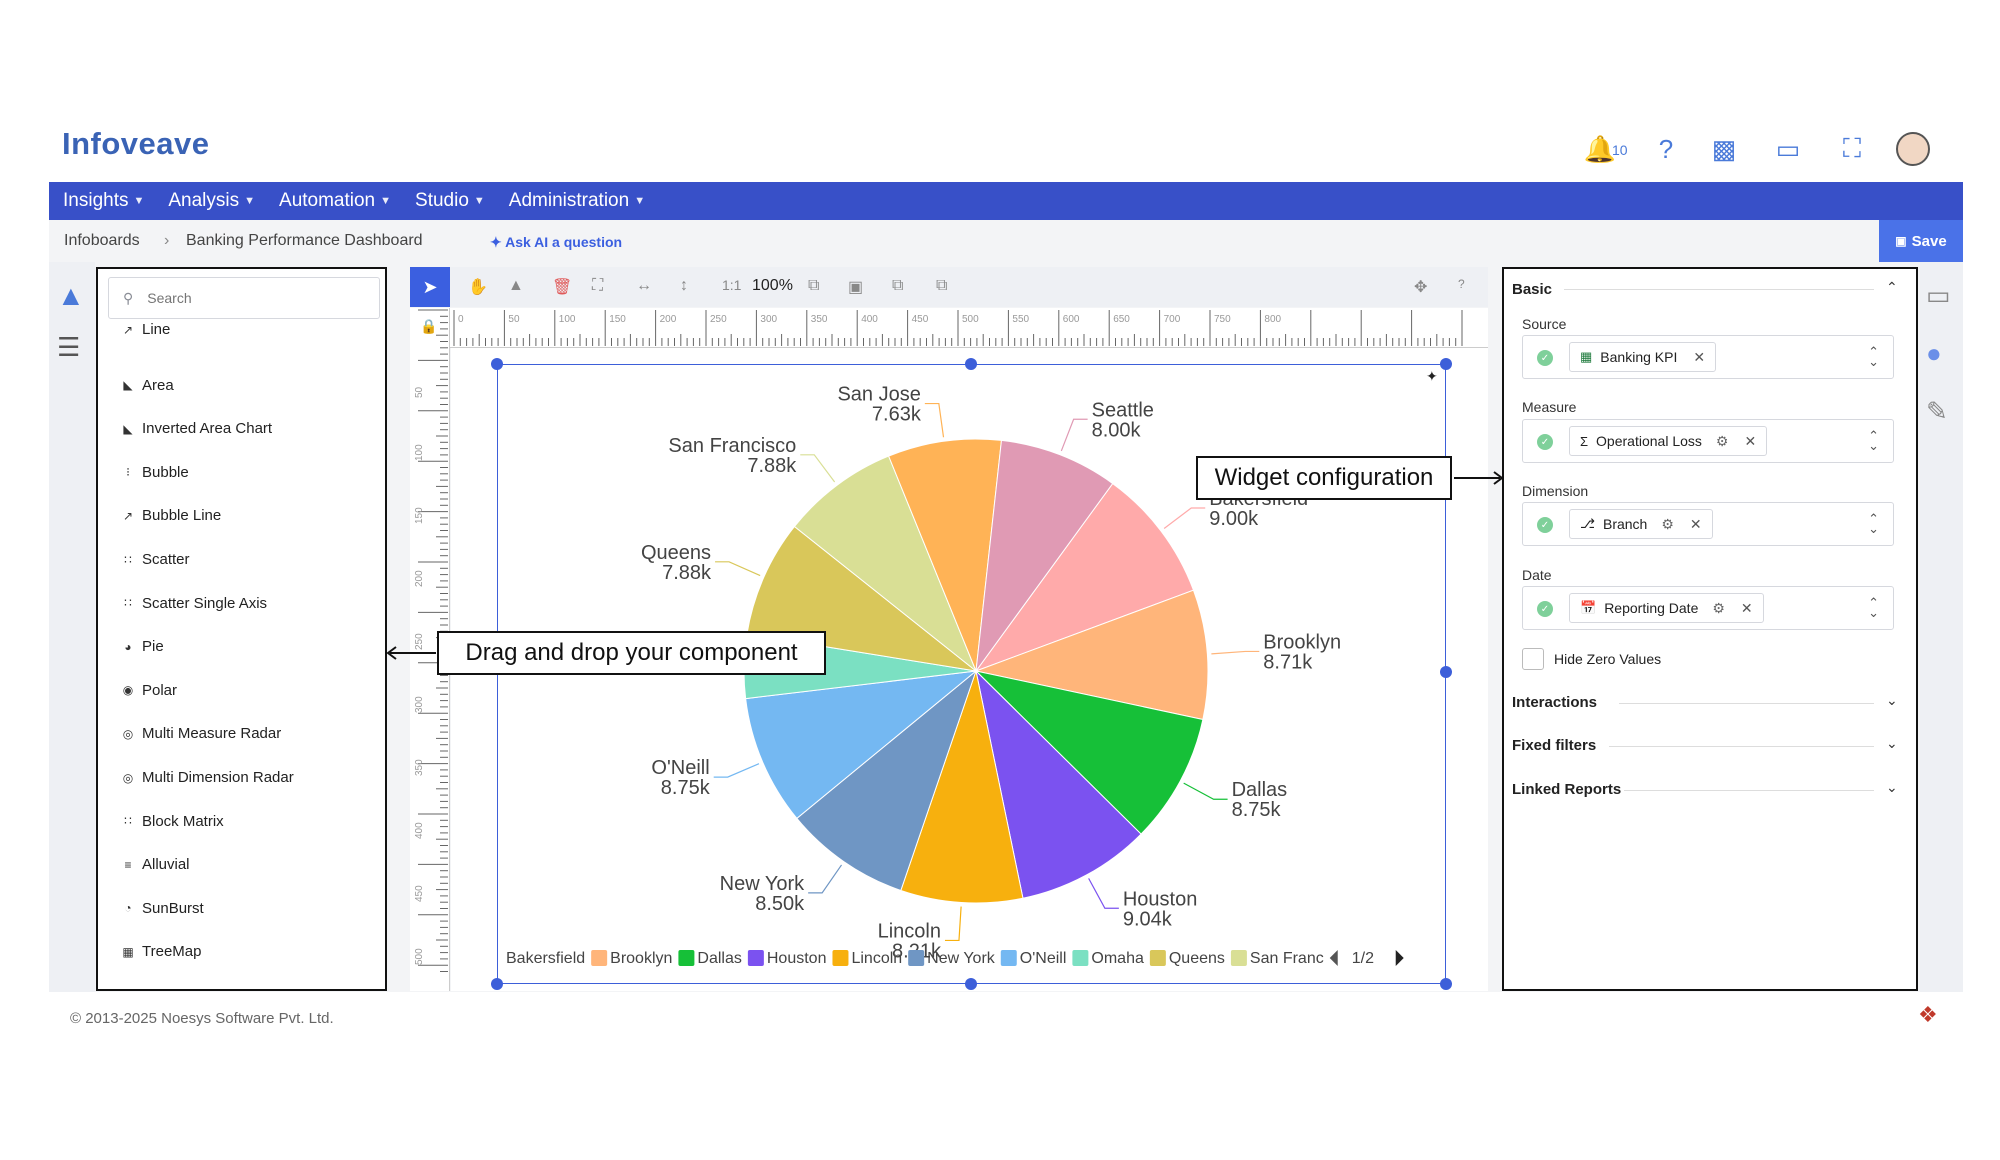 The width and height of the screenshot is (2000, 1160). What do you see at coordinates (102, 241) in the screenshot?
I see `breadcrumb-root: Infoboards` at bounding box center [102, 241].